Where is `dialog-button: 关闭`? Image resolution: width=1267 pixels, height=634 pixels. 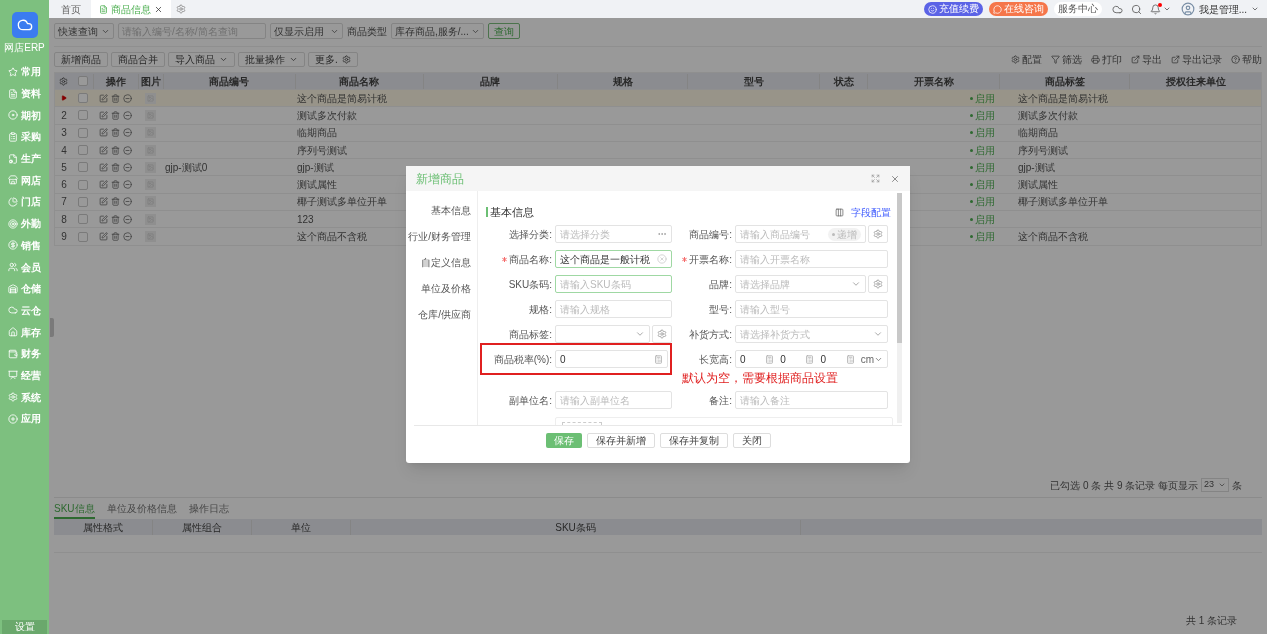
dialog-button: 关闭 is located at coordinates (751, 440).